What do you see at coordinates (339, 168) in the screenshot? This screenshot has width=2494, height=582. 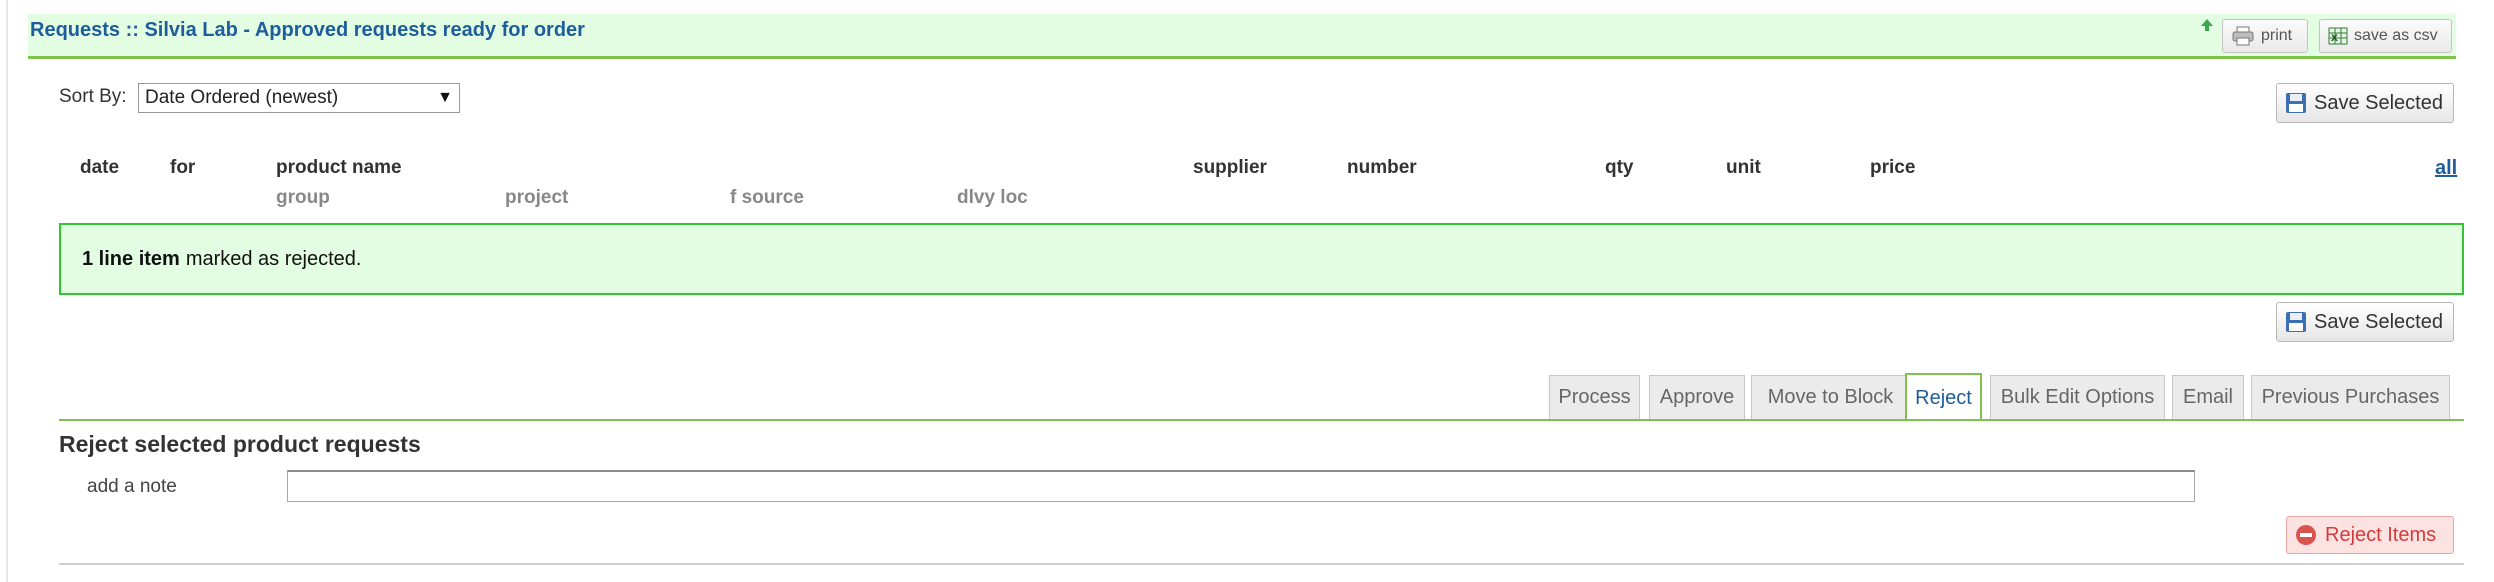 I see `column-header-product-name: product name` at bounding box center [339, 168].